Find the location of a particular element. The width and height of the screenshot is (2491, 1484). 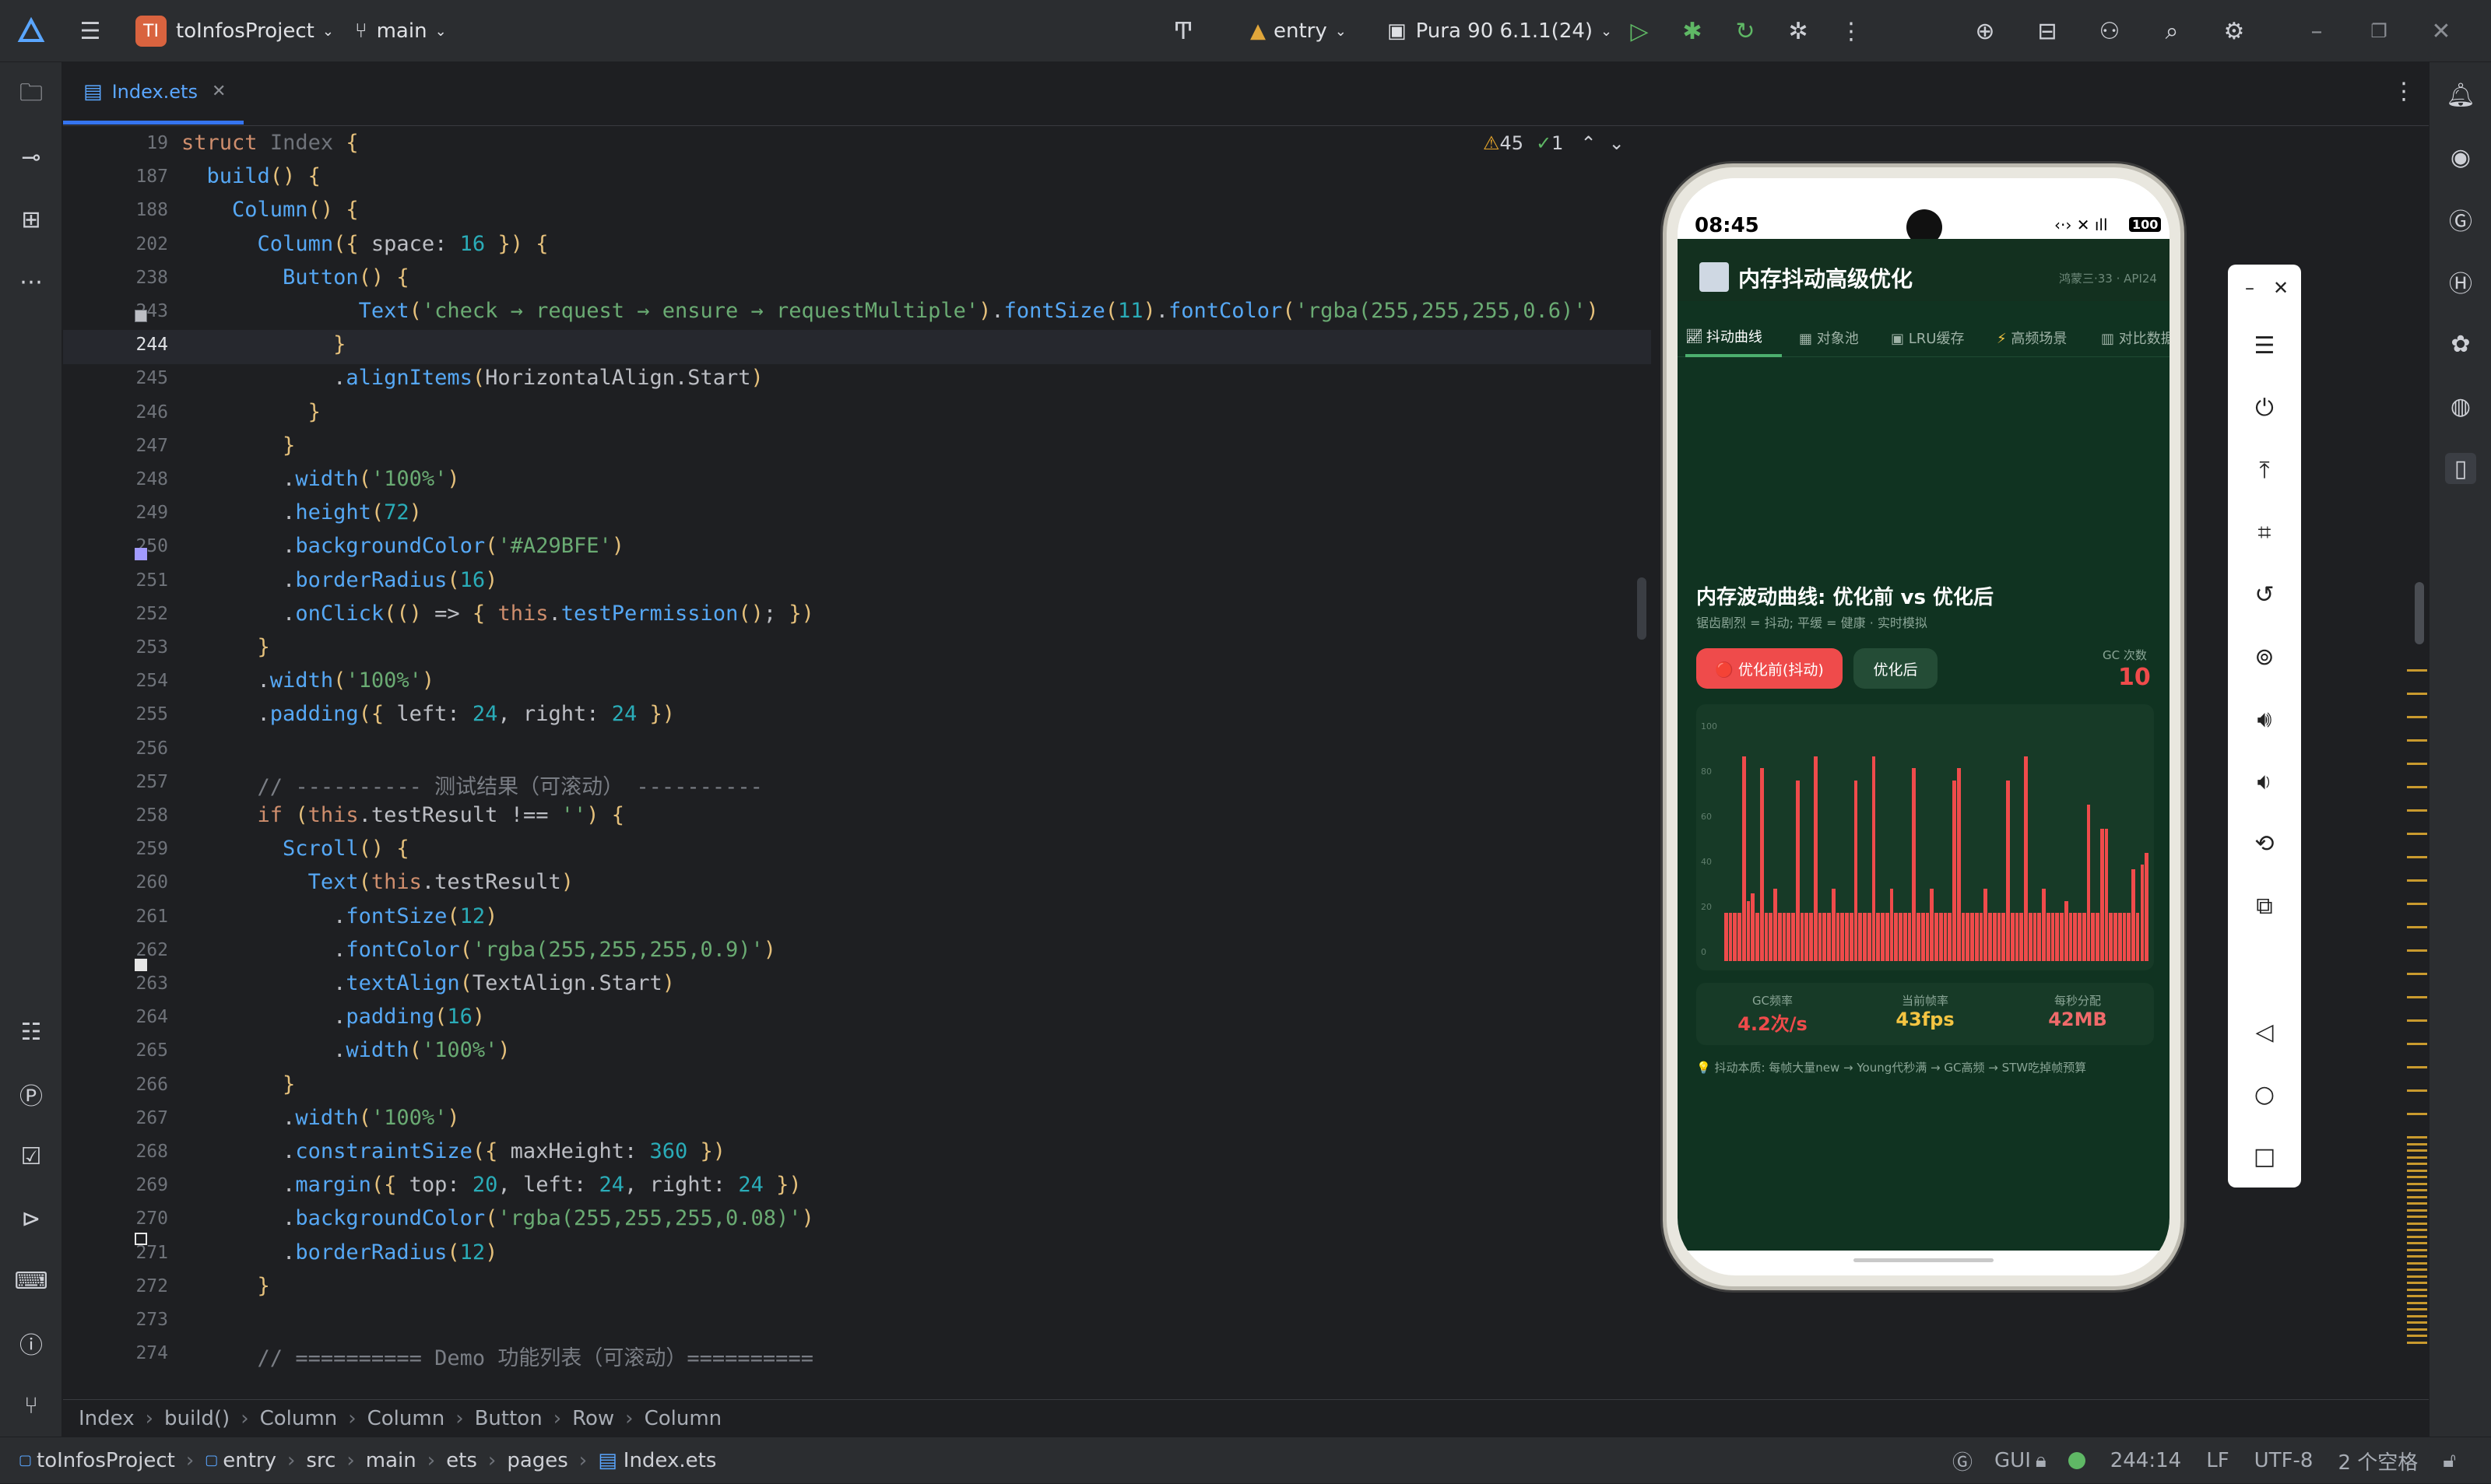

crop-icon: ⌗ is located at coordinates (2264, 532).